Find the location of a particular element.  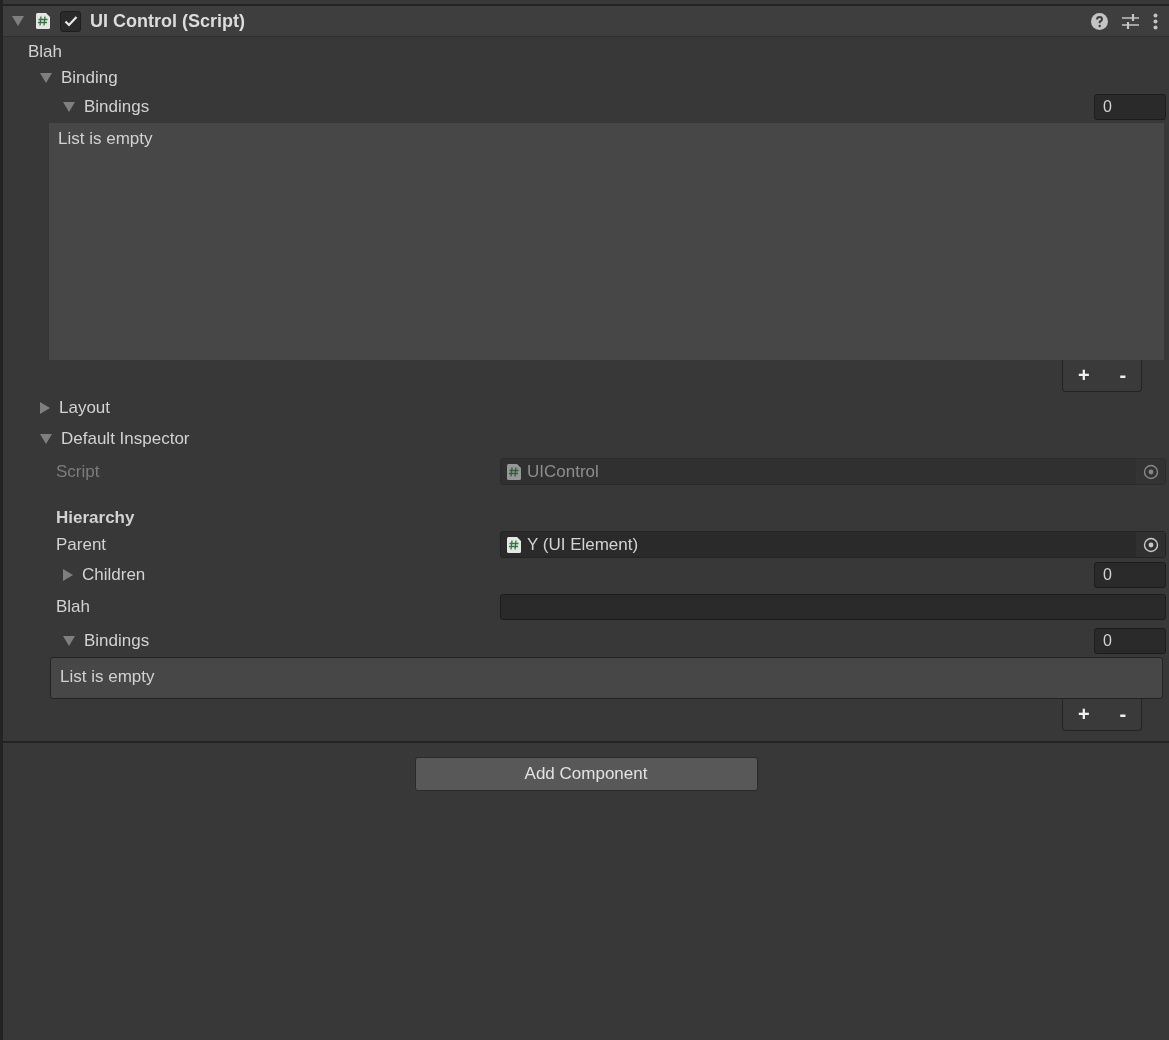

field-label: Parent is located at coordinates (82, 544).